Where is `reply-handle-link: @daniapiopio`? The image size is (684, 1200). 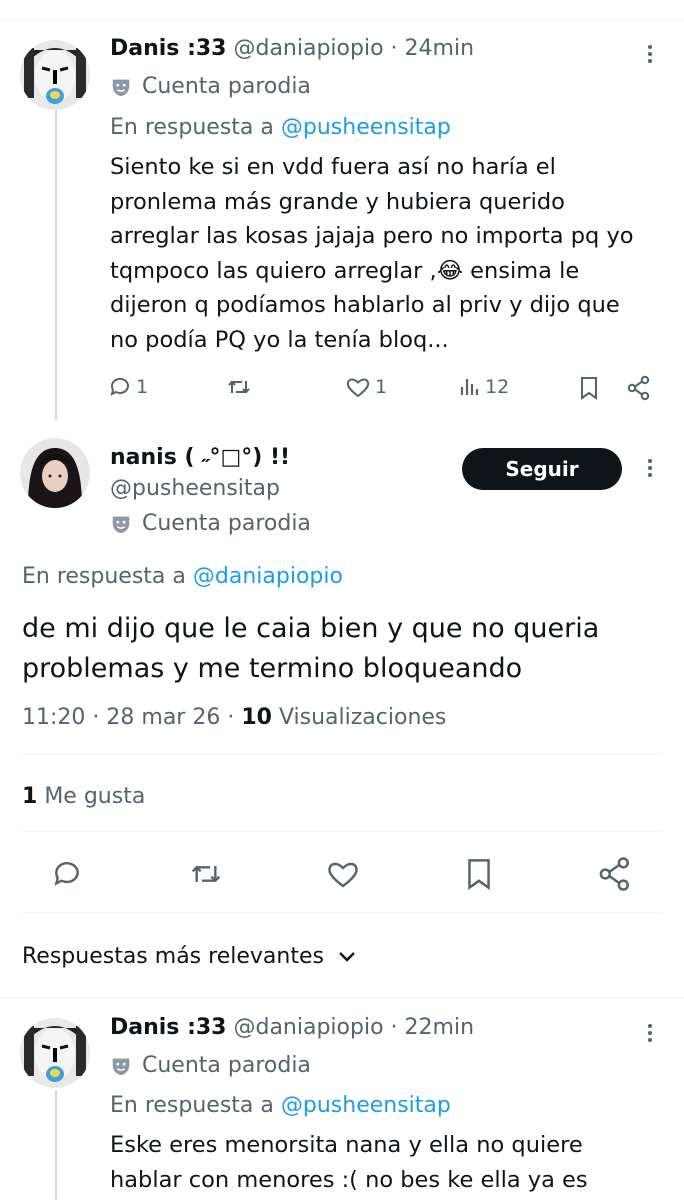
reply-handle-link: @daniapiopio is located at coordinates (268, 576).